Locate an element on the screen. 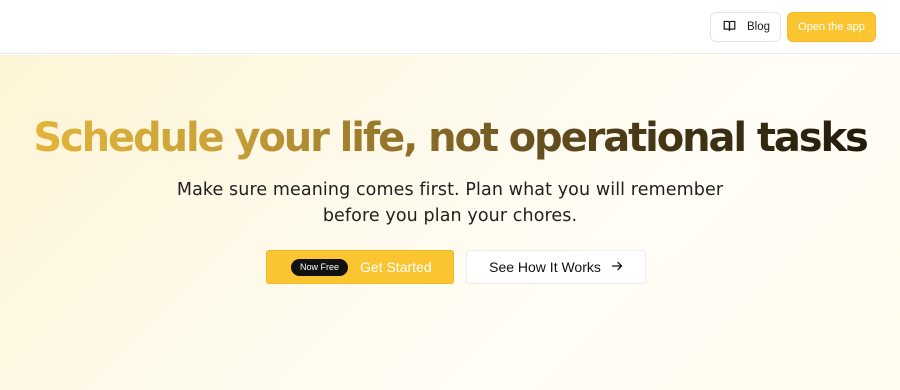  now-free-badge: Now Free is located at coordinates (320, 267).